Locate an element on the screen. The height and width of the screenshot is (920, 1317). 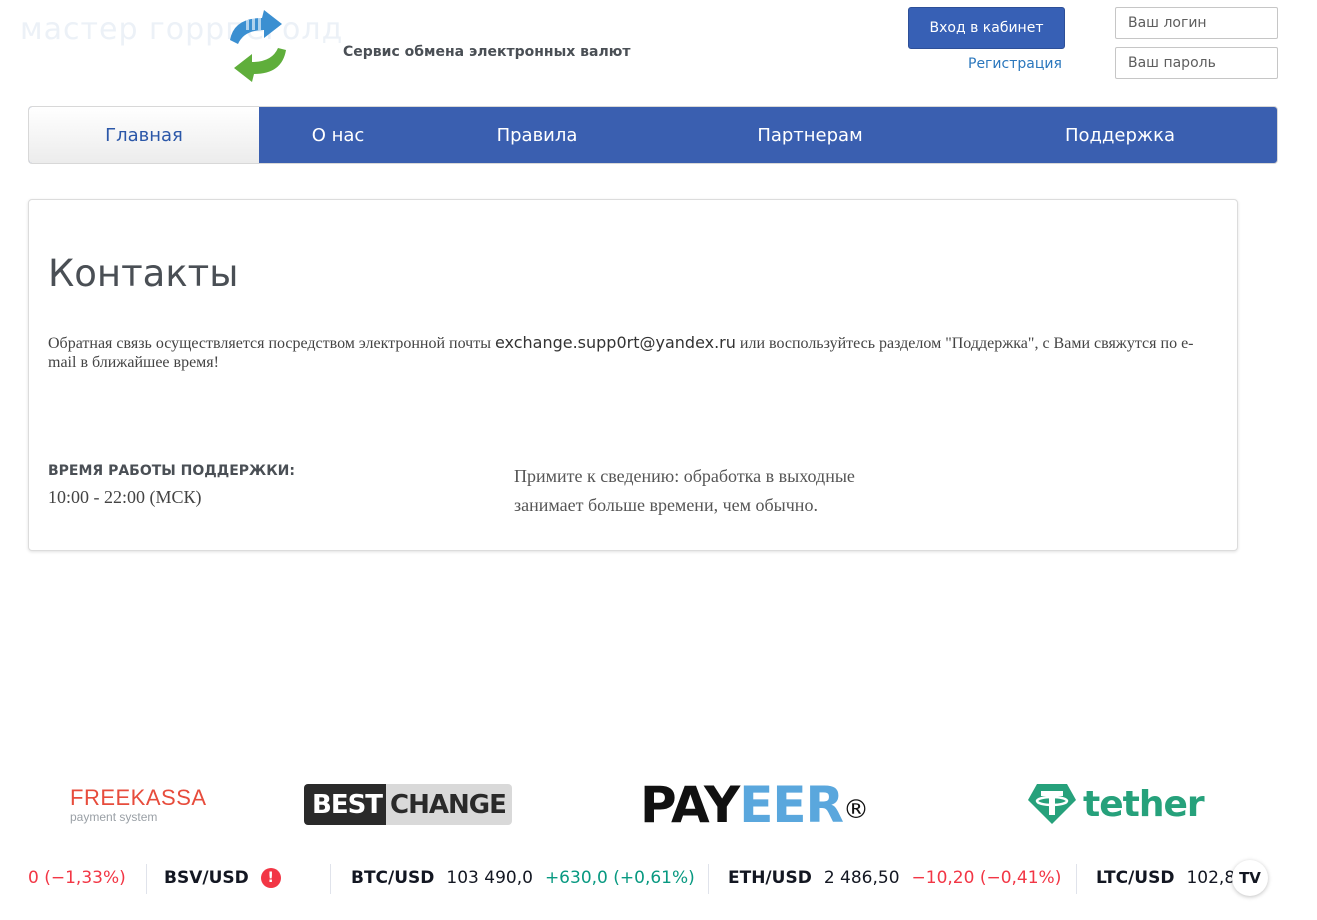
ticker-symbol: BSV/USD is located at coordinates (206, 878).